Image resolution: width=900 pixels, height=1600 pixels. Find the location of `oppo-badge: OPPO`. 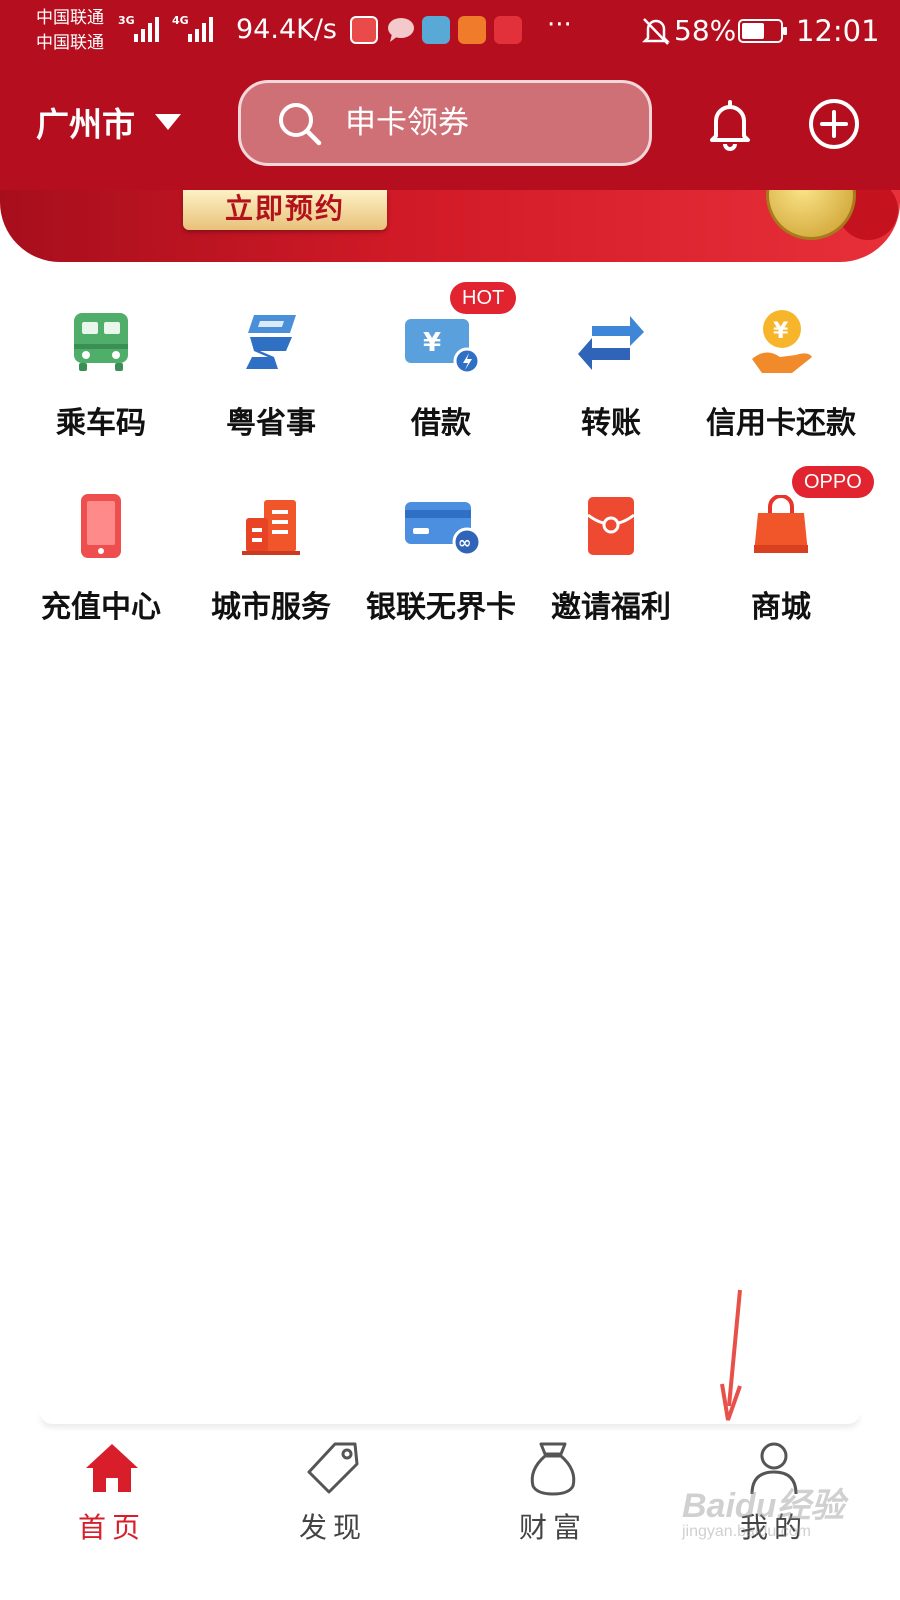

oppo-badge: OPPO is located at coordinates (833, 482).